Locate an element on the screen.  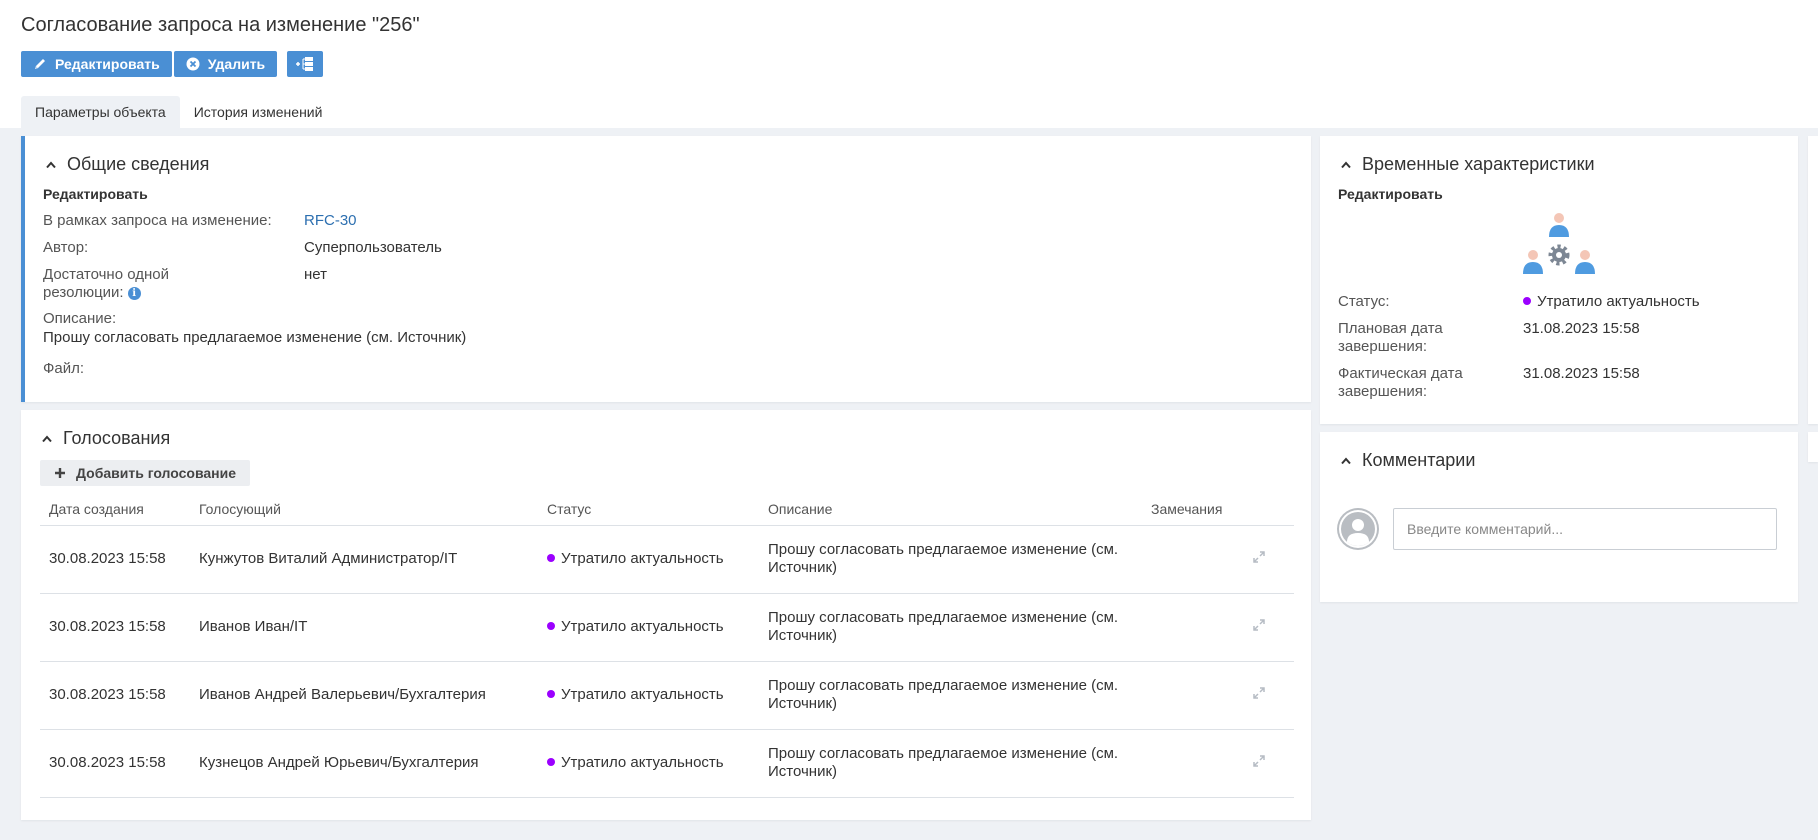
right-edge-panel-lower is located at coordinates (1813, 447).